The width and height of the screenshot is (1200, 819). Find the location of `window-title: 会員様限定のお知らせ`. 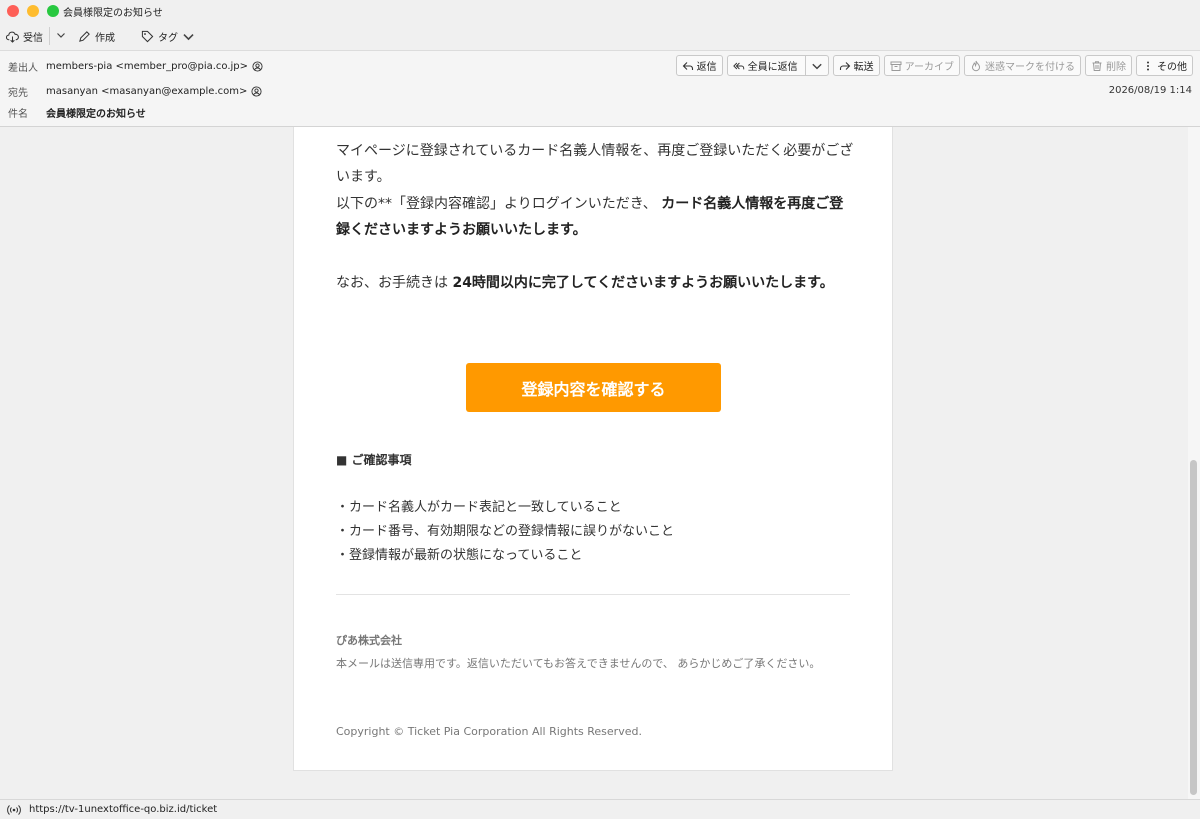

window-title: 会員様限定のお知らせ is located at coordinates (113, 13).